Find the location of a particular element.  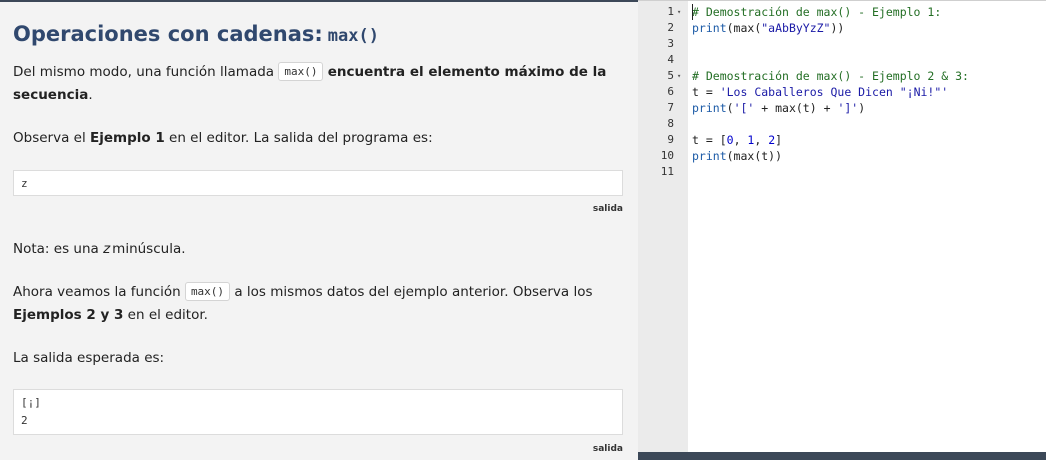

intro-end: . is located at coordinates (90, 95).